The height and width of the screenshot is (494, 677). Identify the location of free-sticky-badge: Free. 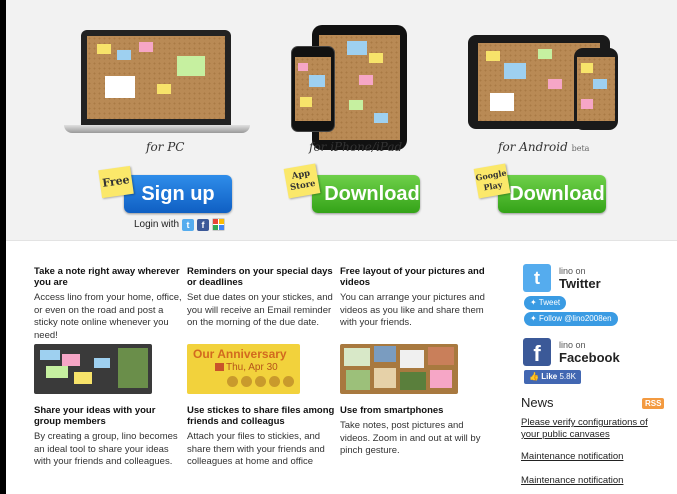
(116, 182).